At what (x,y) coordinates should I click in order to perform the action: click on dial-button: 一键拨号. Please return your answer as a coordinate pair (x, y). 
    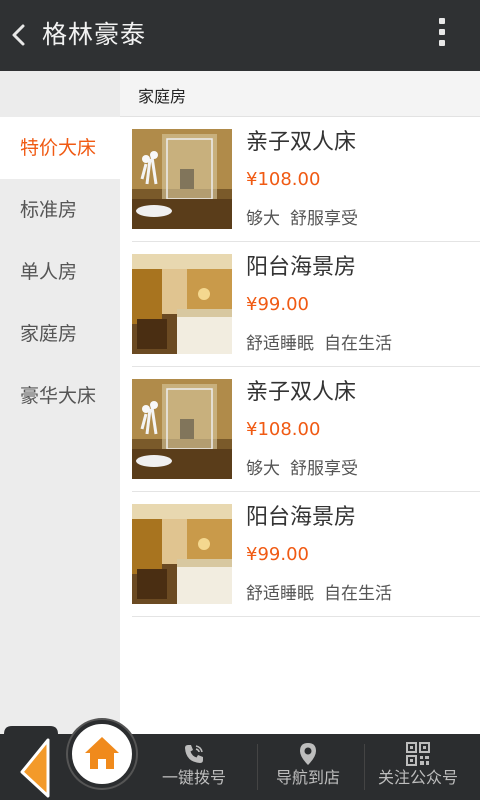
    Looking at the image, I should click on (194, 767).